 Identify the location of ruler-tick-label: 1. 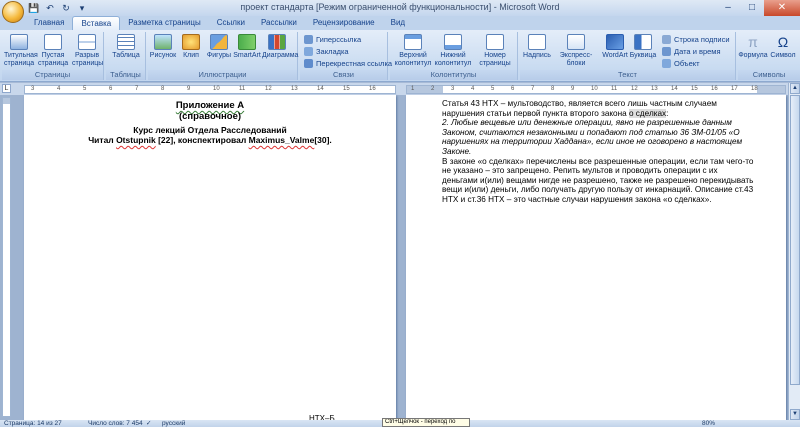
(413, 89).